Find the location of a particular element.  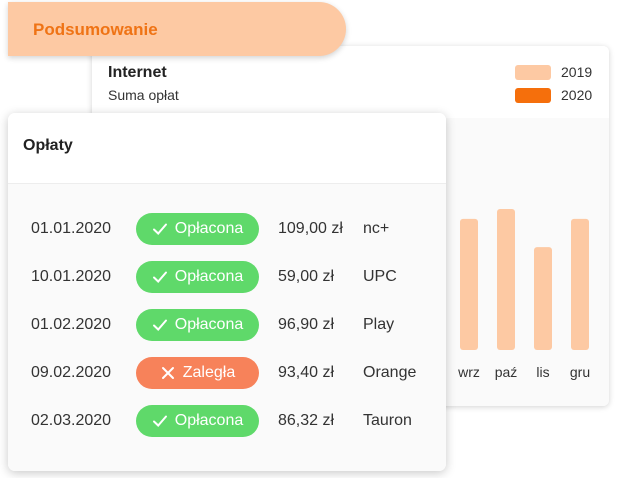

payment-provider: Orange is located at coordinates (390, 372).